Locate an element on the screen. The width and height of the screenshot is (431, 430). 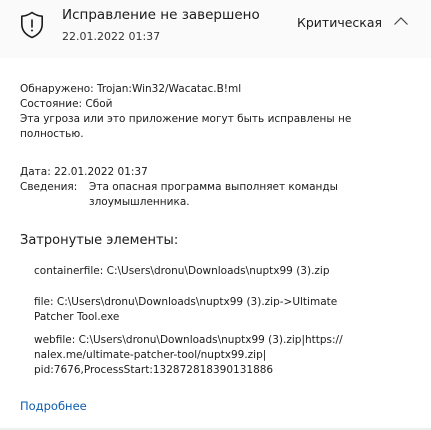
status-row: Состояние: Сбой is located at coordinates (66, 104).